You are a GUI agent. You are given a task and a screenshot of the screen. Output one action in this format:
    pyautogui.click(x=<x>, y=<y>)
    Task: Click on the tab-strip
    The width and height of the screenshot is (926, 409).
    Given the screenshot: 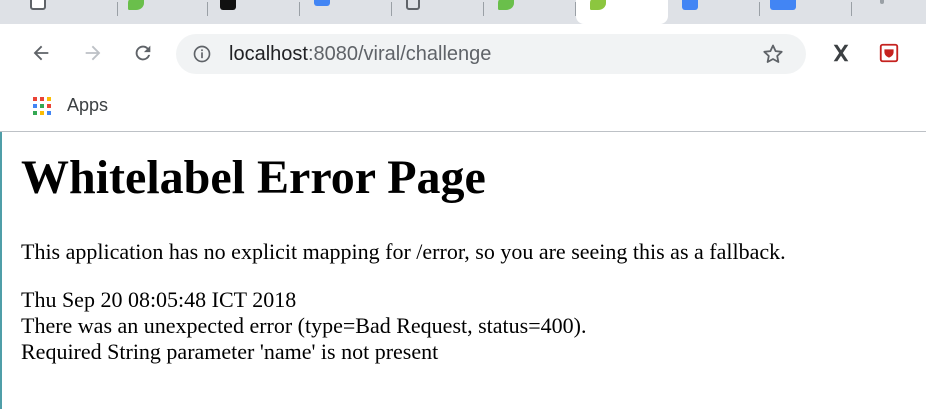 What is the action you would take?
    pyautogui.click(x=463, y=12)
    